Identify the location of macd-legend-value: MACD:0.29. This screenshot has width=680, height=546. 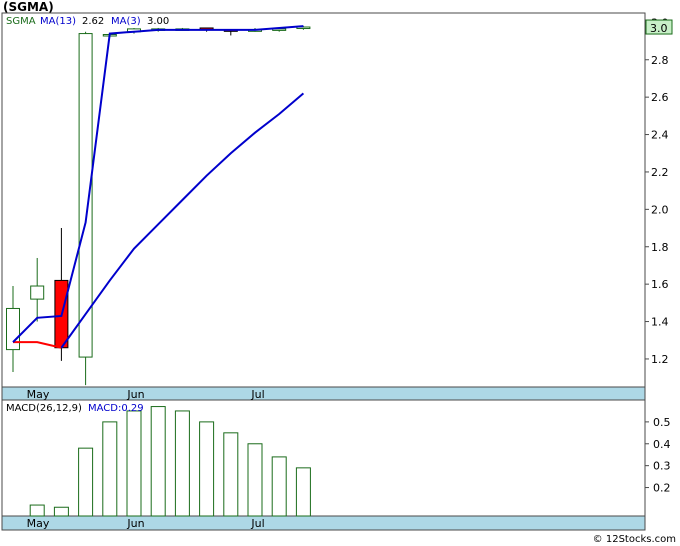
(116, 408).